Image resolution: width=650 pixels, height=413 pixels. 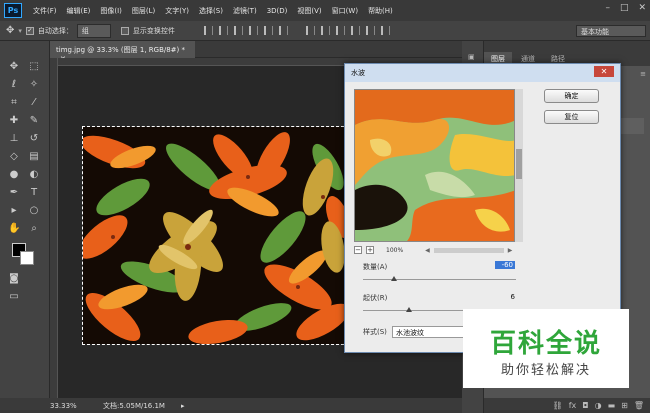 I want to click on reset-button: 复位, so click(x=571, y=117).